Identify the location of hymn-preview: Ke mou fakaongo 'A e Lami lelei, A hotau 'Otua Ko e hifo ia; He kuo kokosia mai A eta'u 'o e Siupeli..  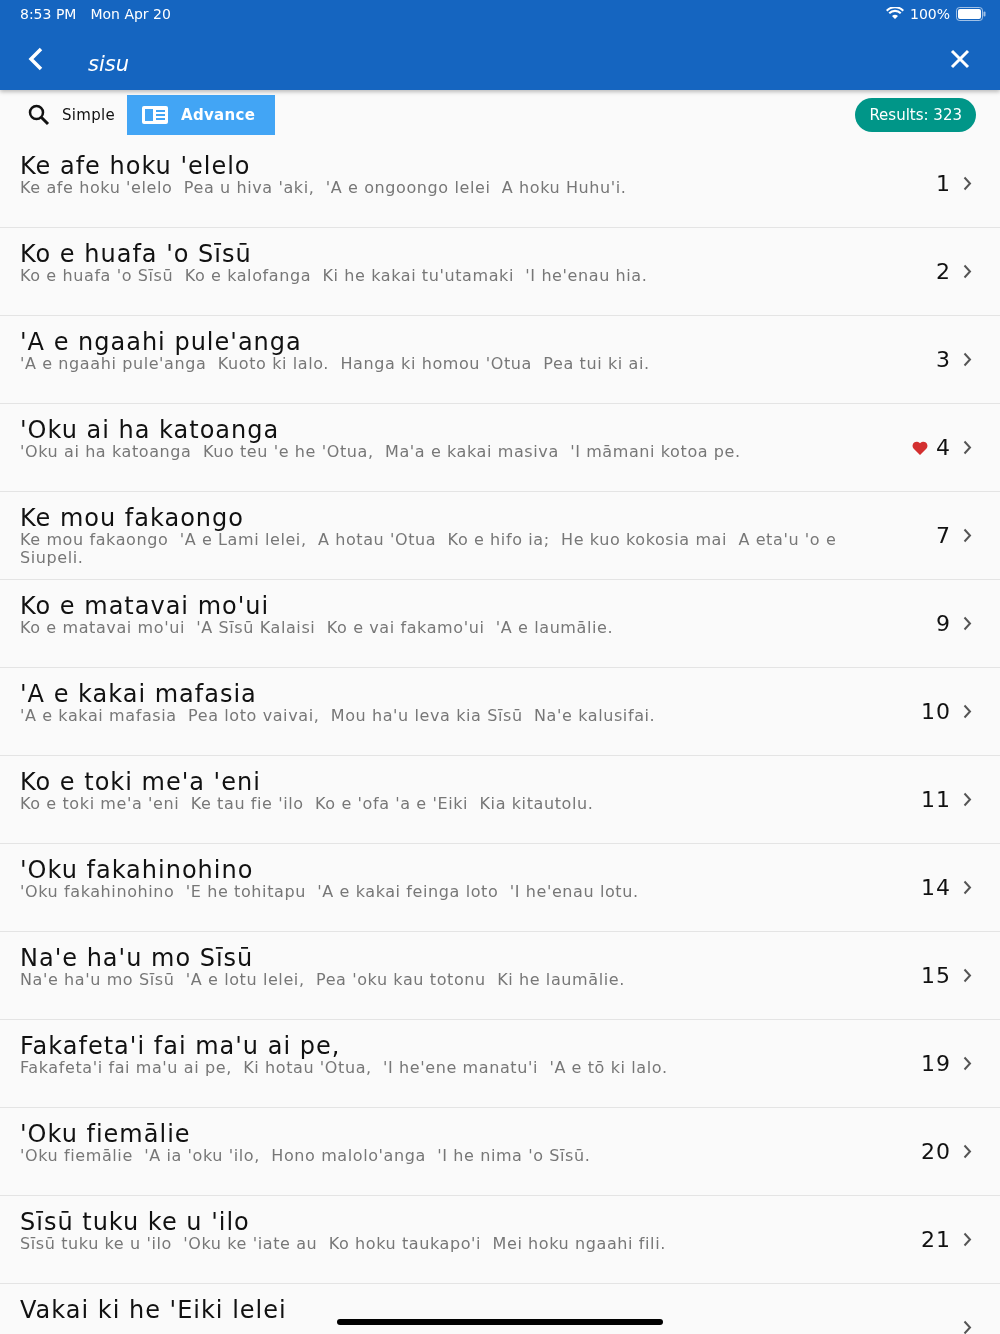
(429, 549).